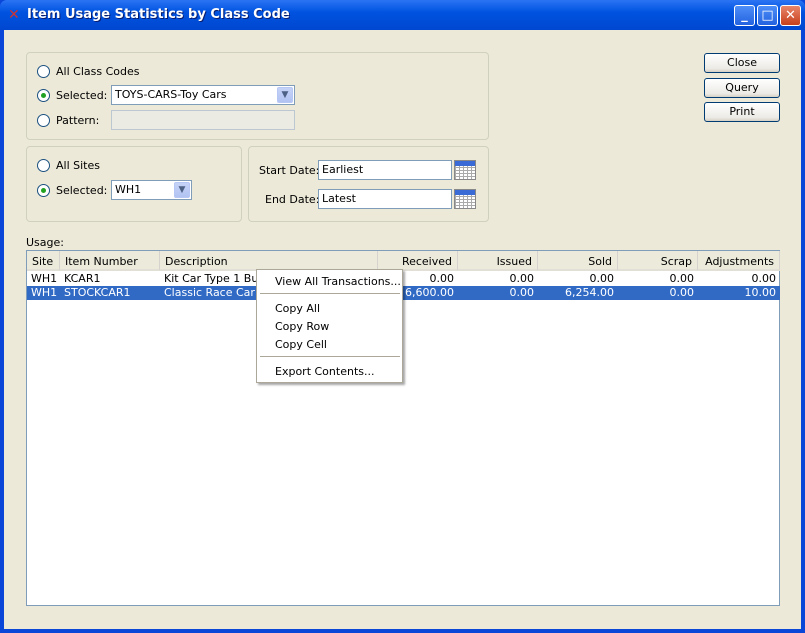  Describe the element at coordinates (418, 261) in the screenshot. I see `column-header-received: Received` at that location.